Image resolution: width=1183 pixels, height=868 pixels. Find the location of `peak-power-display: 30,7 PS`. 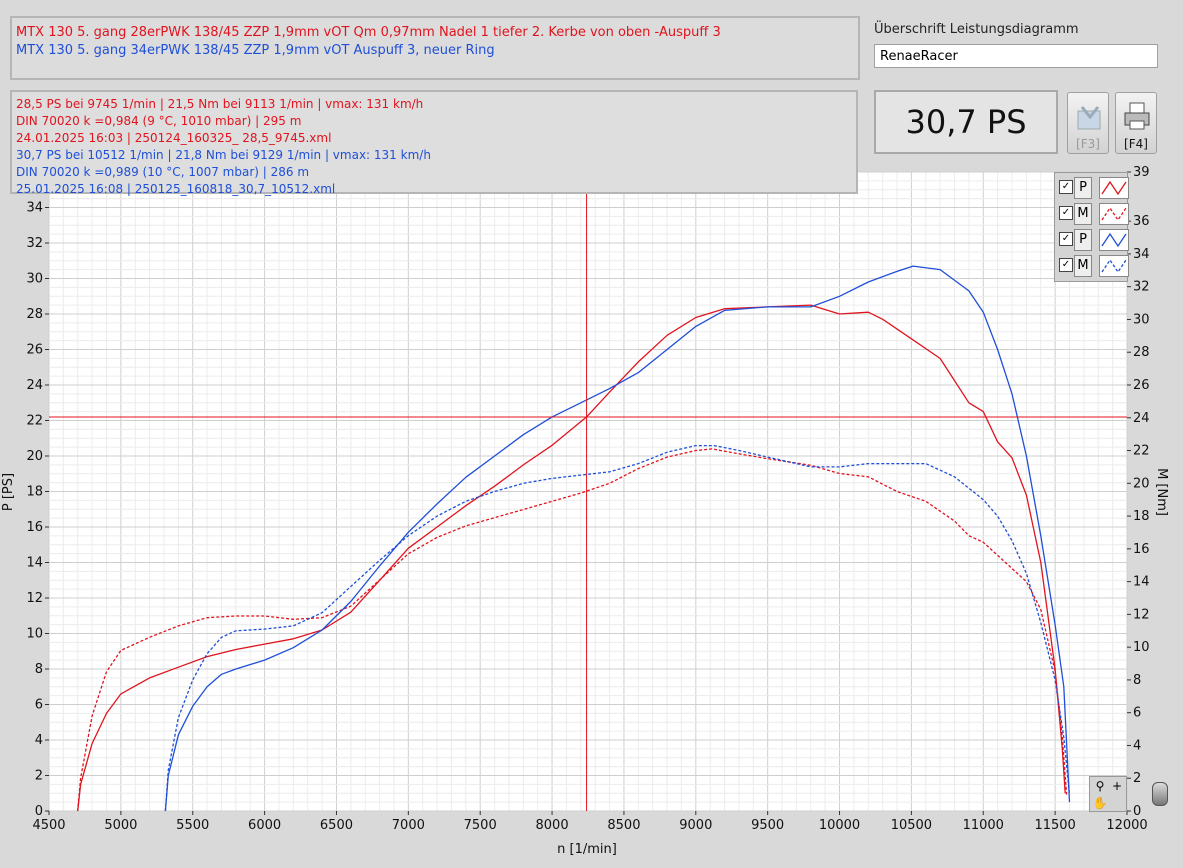

peak-power-display: 30,7 PS is located at coordinates (966, 122).